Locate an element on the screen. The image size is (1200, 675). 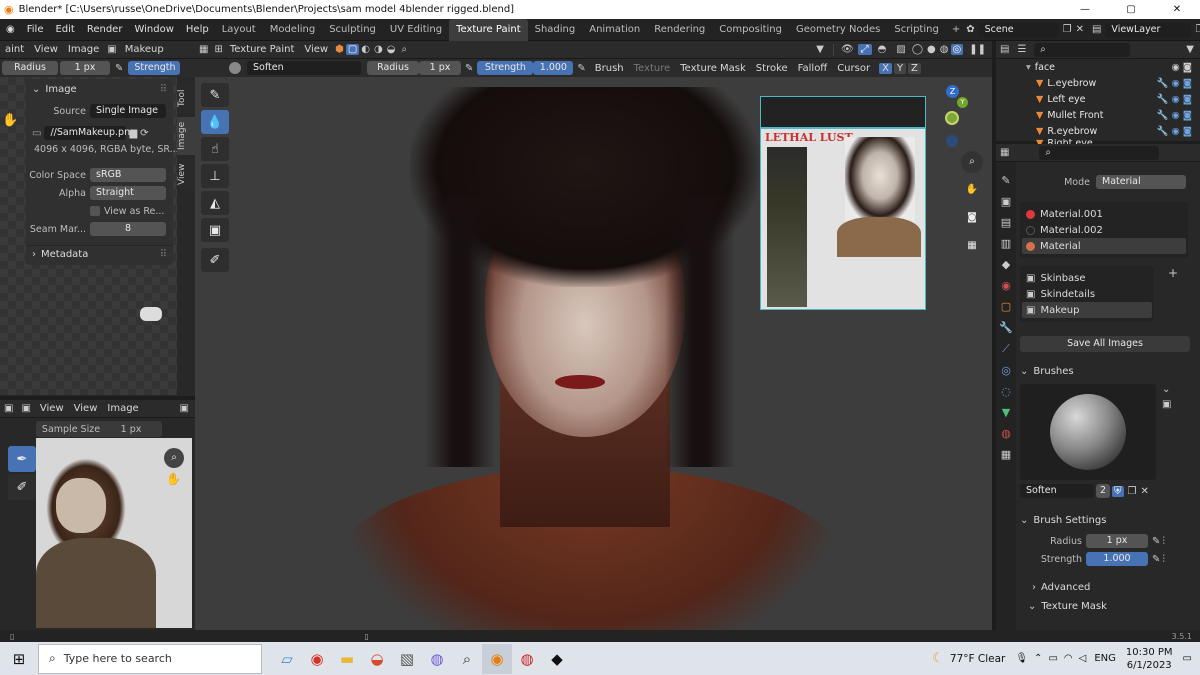
display-mode-icon: ☰ is located at coordinates (1021, 49).